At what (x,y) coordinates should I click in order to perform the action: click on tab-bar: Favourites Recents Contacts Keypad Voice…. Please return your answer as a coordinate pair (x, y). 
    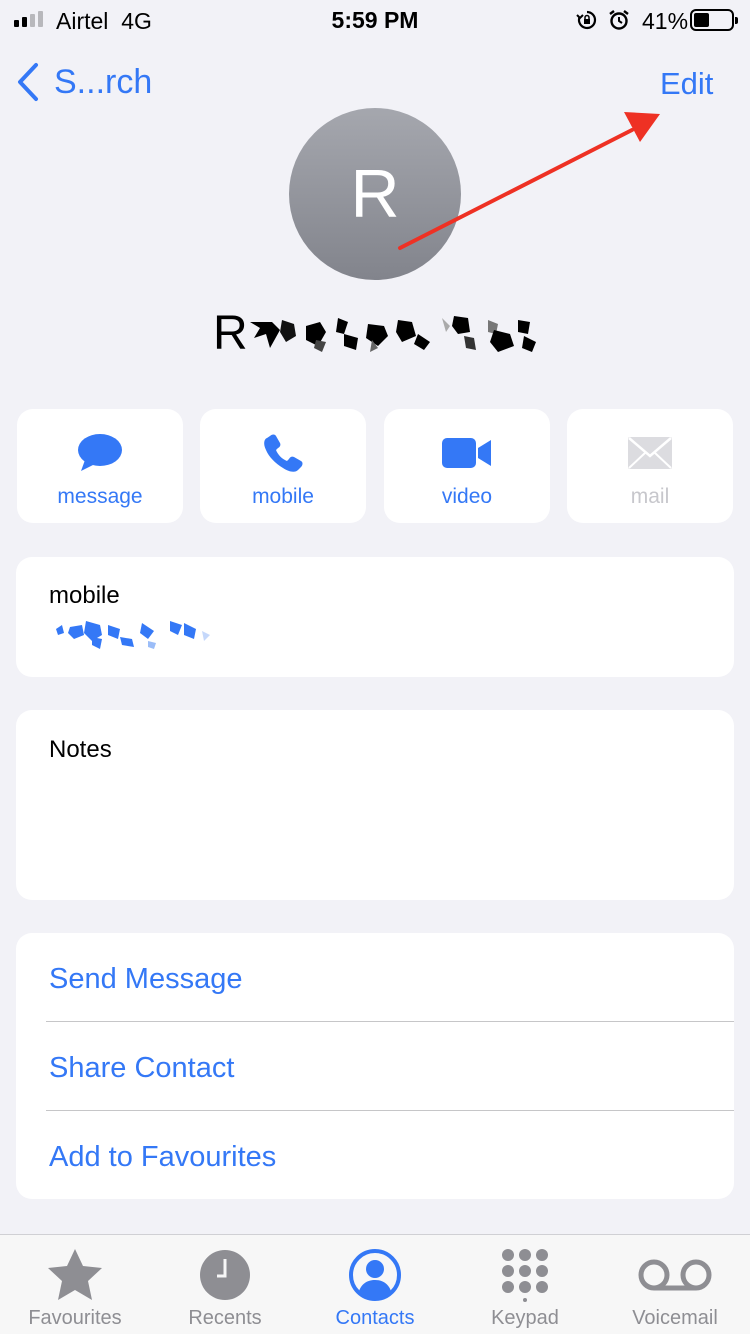
    Looking at the image, I should click on (375, 1284).